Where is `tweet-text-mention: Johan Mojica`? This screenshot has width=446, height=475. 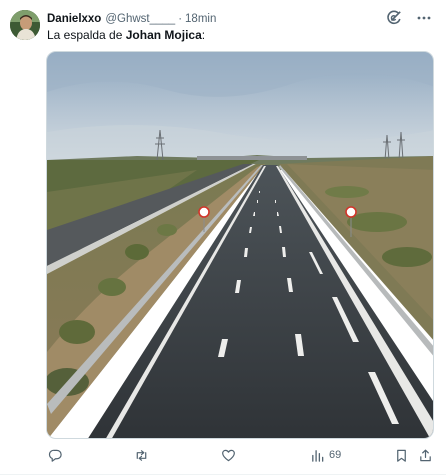
tweet-text-mention: Johan Mojica is located at coordinates (163, 35).